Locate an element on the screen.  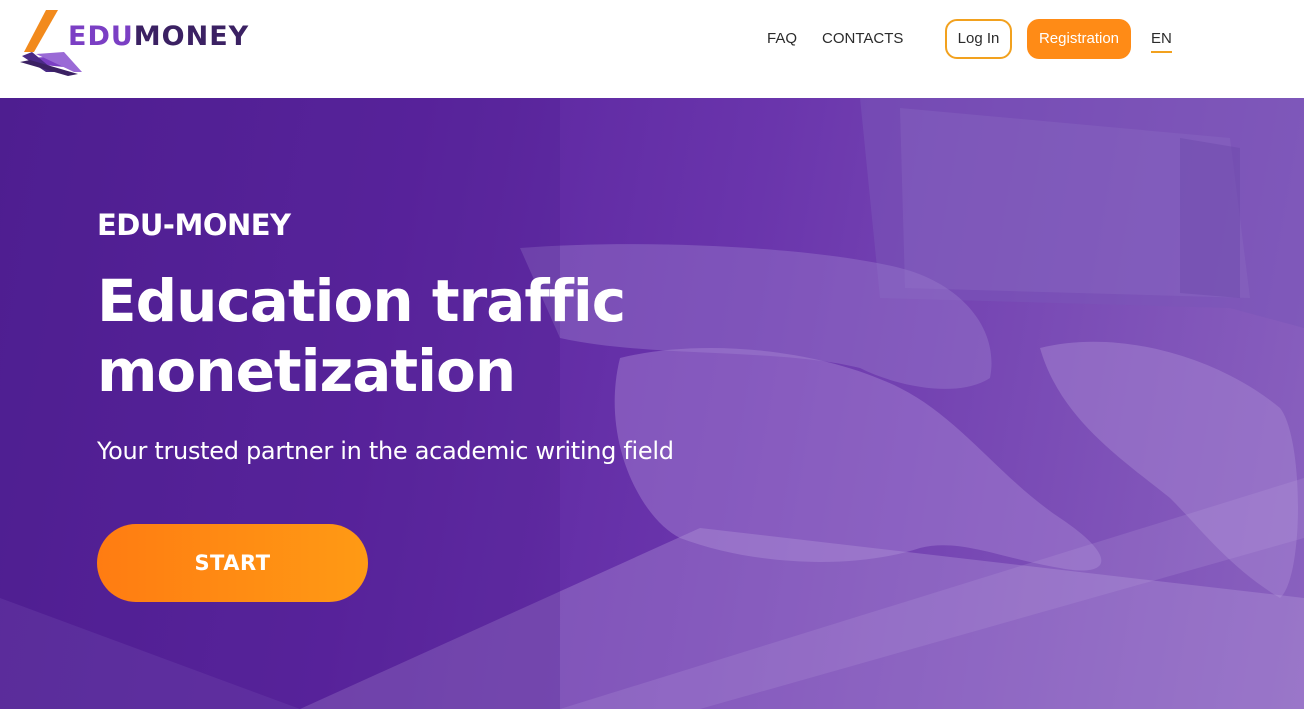
hero-eyebrow: EDU-MONEY is located at coordinates (194, 225).